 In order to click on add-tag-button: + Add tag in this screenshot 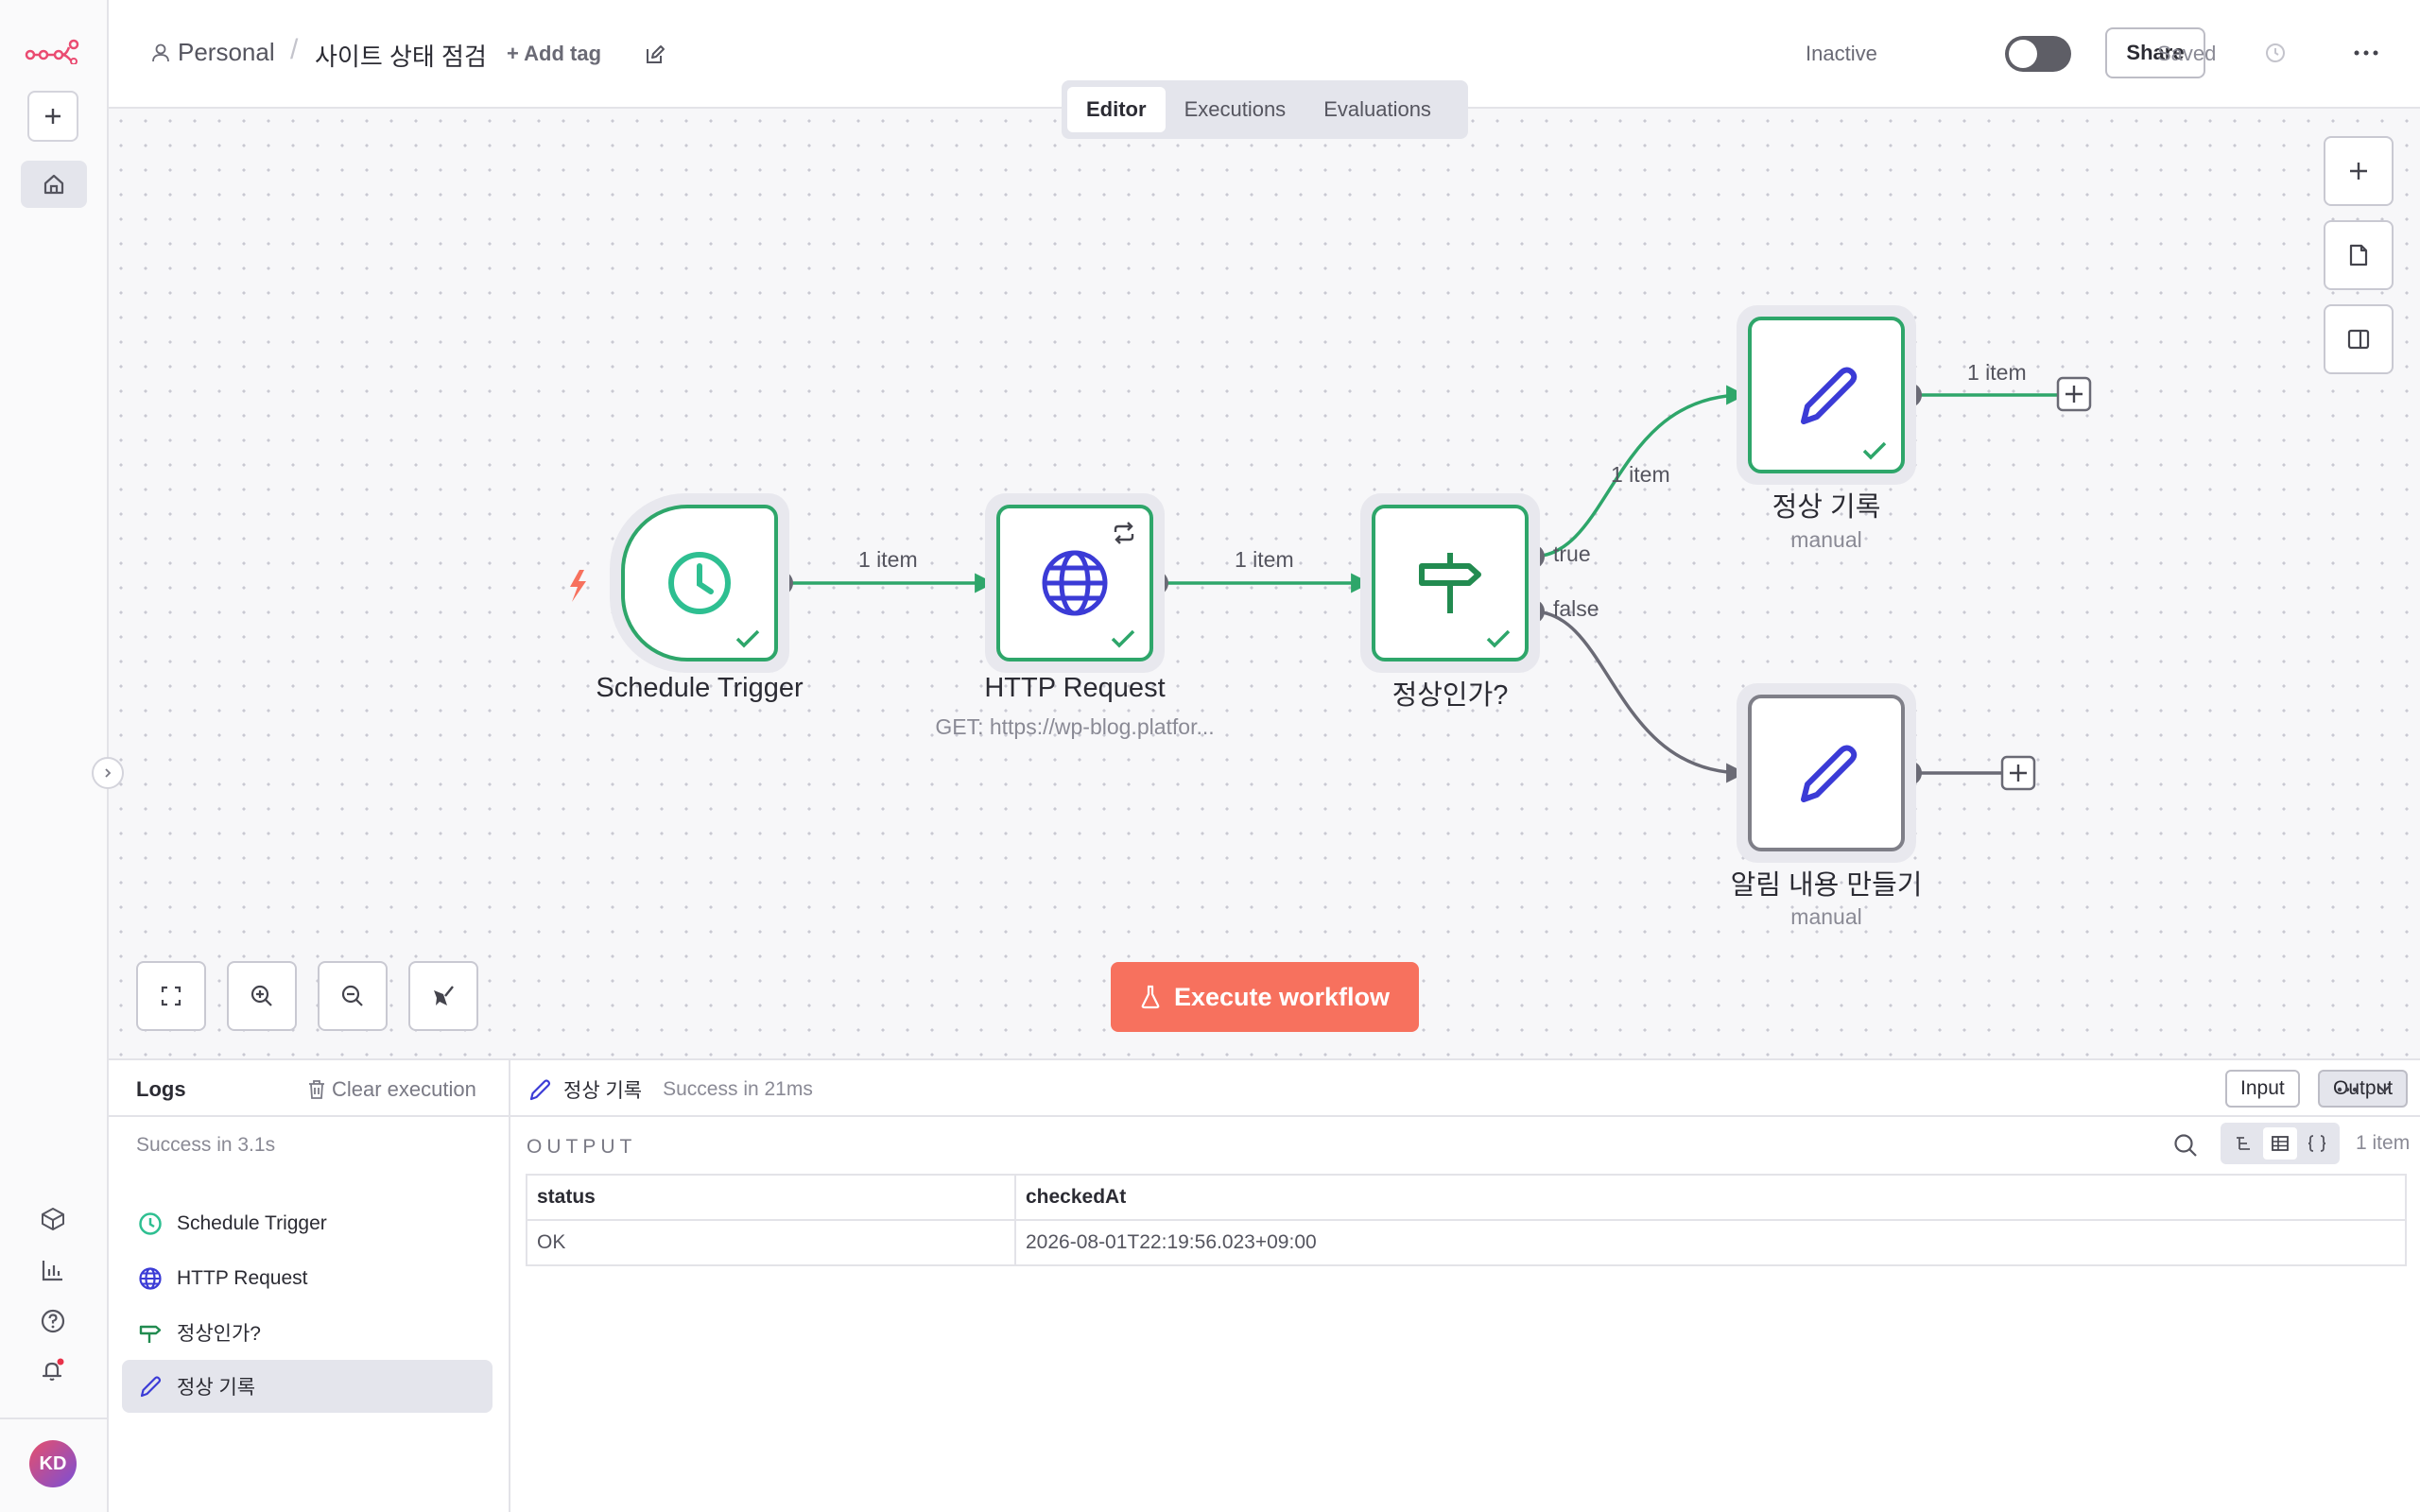, I will do `click(554, 54)`.